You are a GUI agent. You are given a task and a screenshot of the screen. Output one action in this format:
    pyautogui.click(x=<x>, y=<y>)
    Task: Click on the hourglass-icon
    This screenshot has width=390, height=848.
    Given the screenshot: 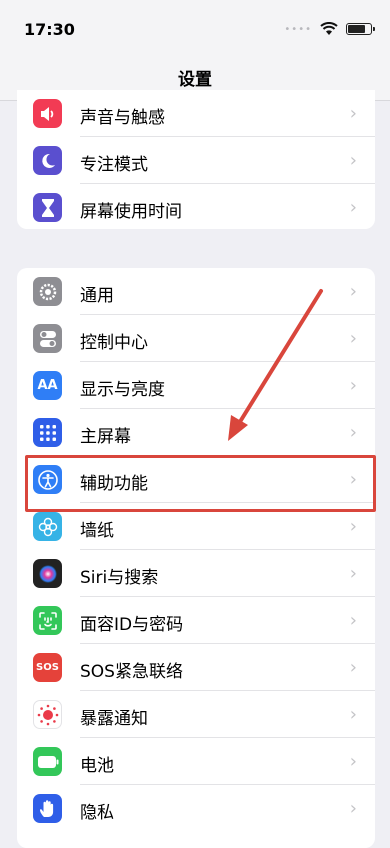 What is the action you would take?
    pyautogui.click(x=47, y=207)
    